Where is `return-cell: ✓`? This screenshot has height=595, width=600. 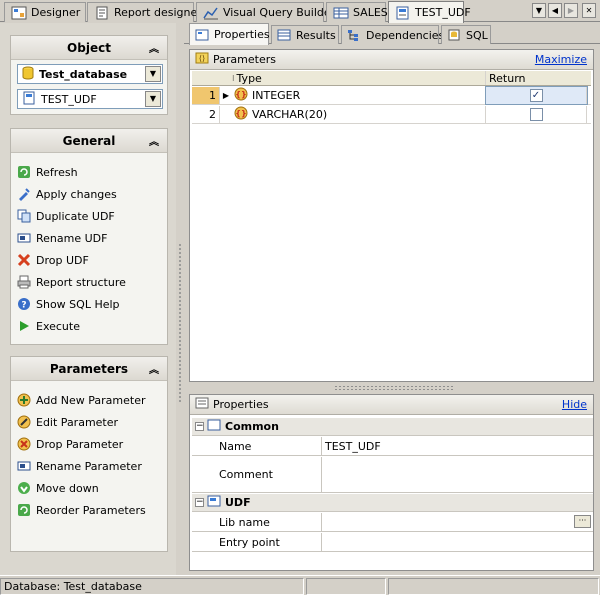 return-cell: ✓ is located at coordinates (536, 95).